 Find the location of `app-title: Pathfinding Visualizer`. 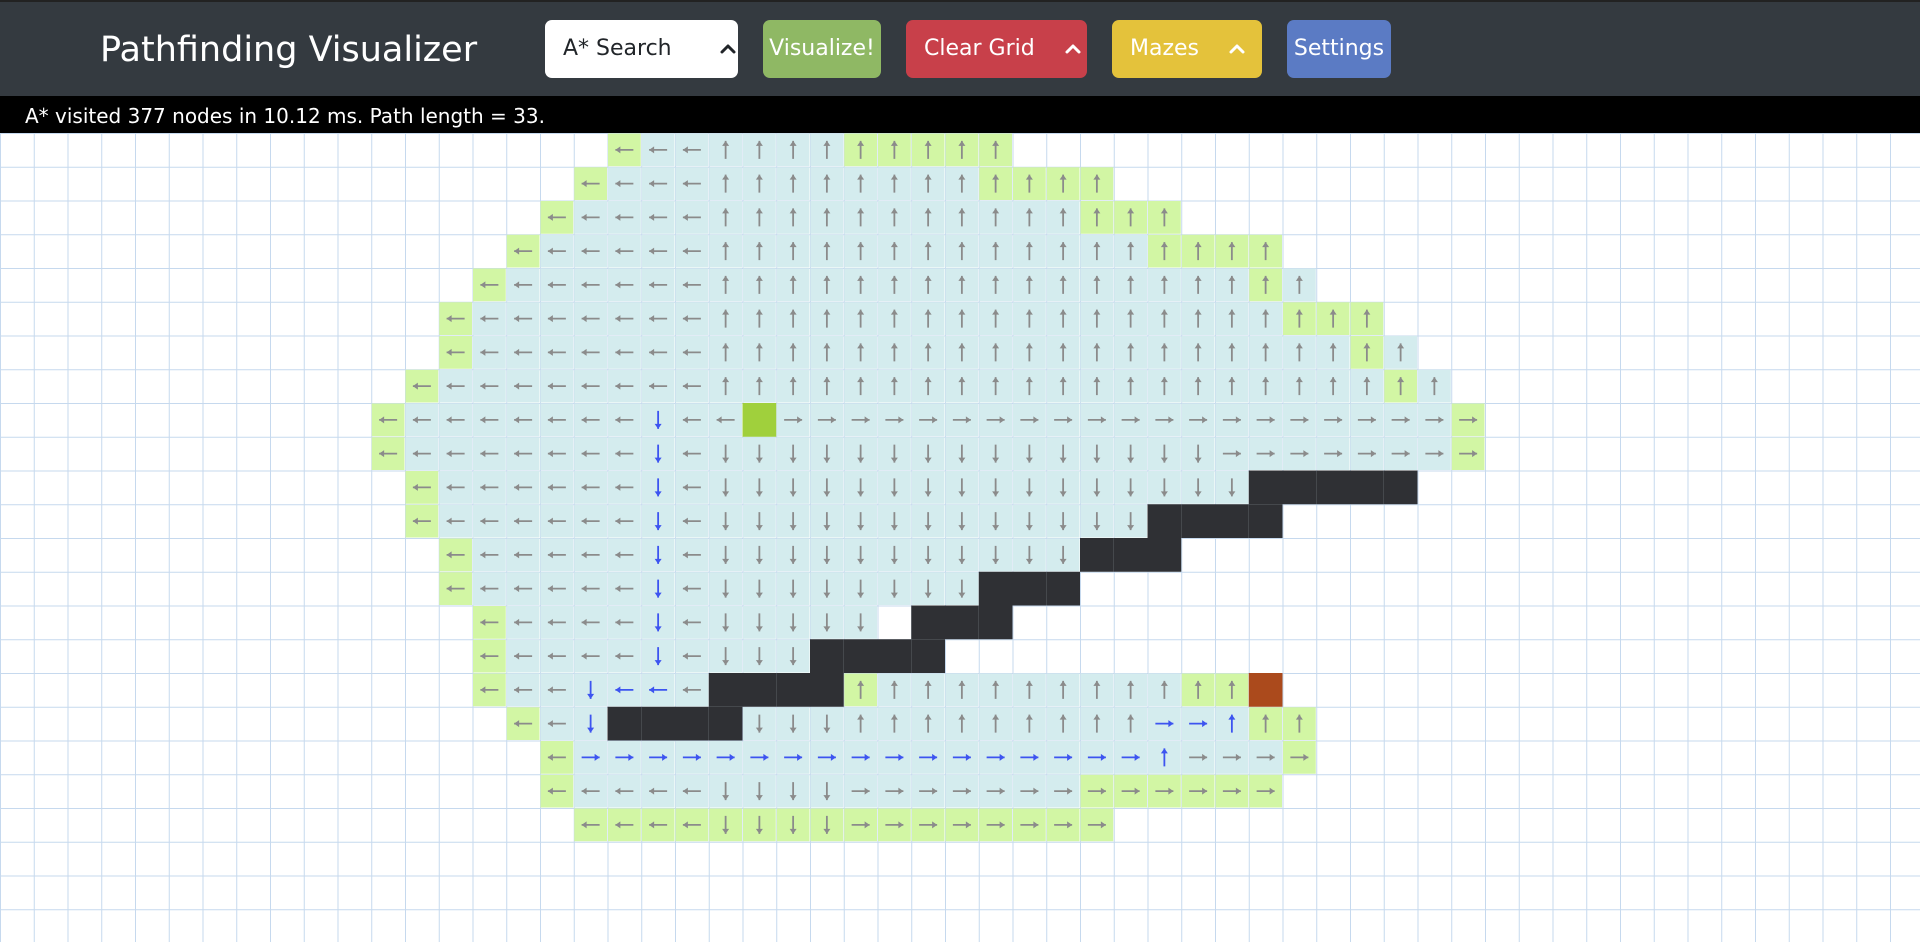

app-title: Pathfinding Visualizer is located at coordinates (288, 50).